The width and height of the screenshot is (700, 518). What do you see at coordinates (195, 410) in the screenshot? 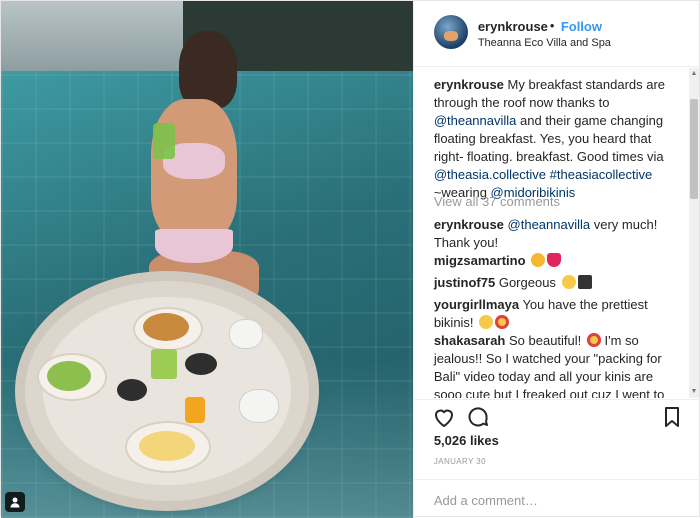
I see `orange-juice` at bounding box center [195, 410].